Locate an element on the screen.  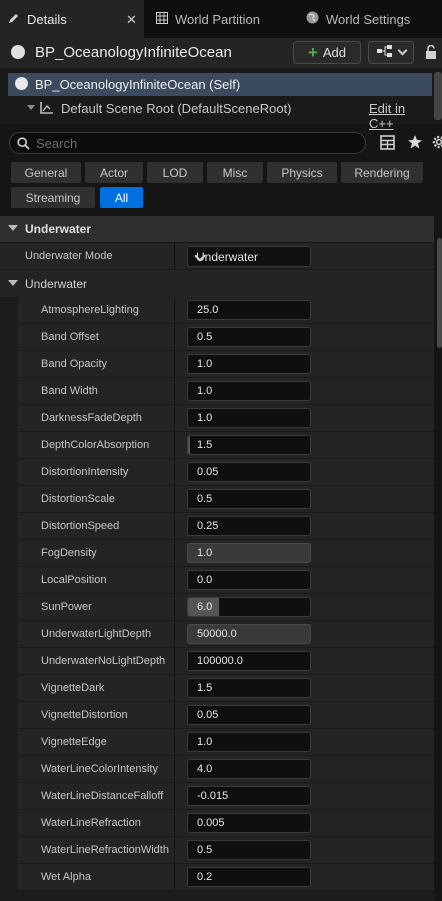
component-self-row: BP_OceanologyInfiniteOcean (Self) is located at coordinates (220, 84).